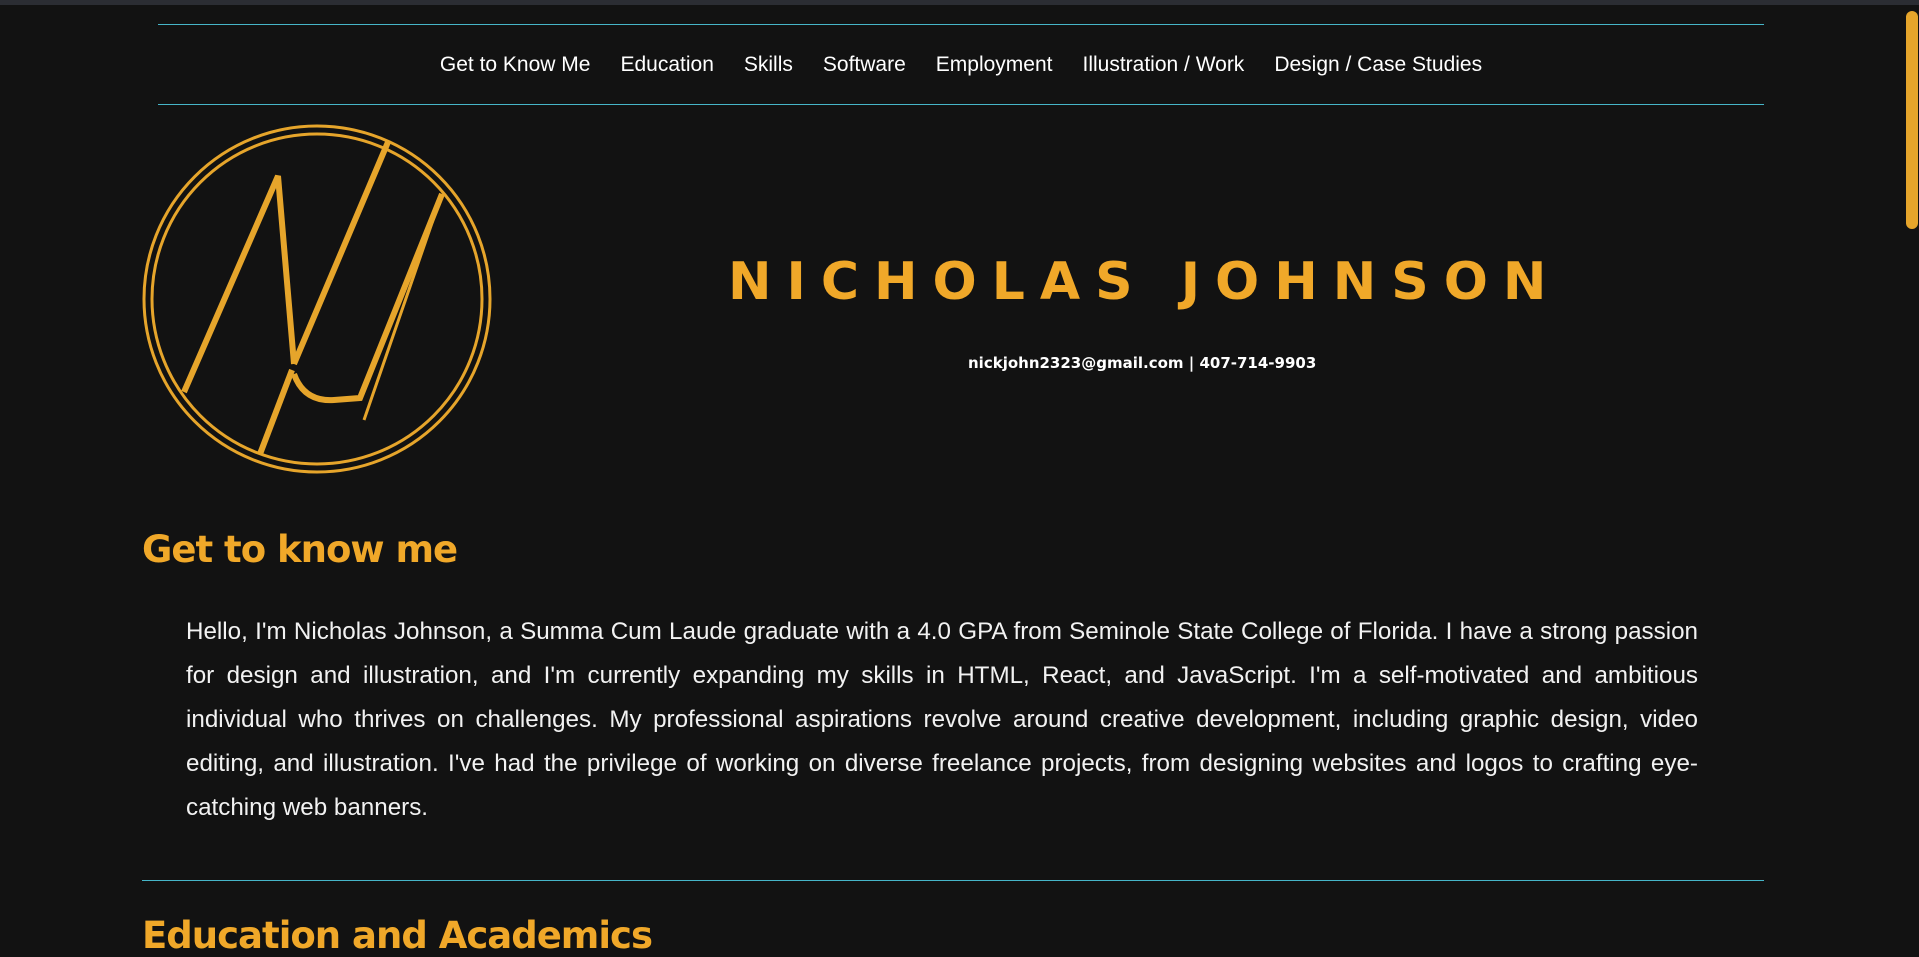  Describe the element at coordinates (1142, 363) in the screenshot. I see `contact-info: nickjohn2323@gmail.com | 407-714-9903` at that location.